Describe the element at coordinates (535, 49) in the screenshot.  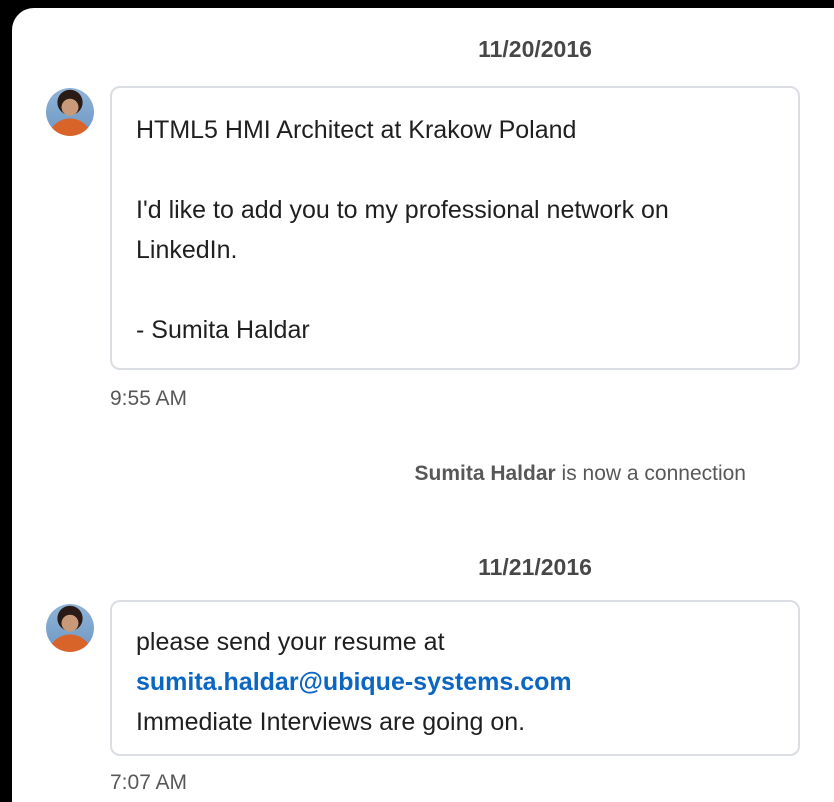
I see `date-separator: 11/20/2016` at that location.